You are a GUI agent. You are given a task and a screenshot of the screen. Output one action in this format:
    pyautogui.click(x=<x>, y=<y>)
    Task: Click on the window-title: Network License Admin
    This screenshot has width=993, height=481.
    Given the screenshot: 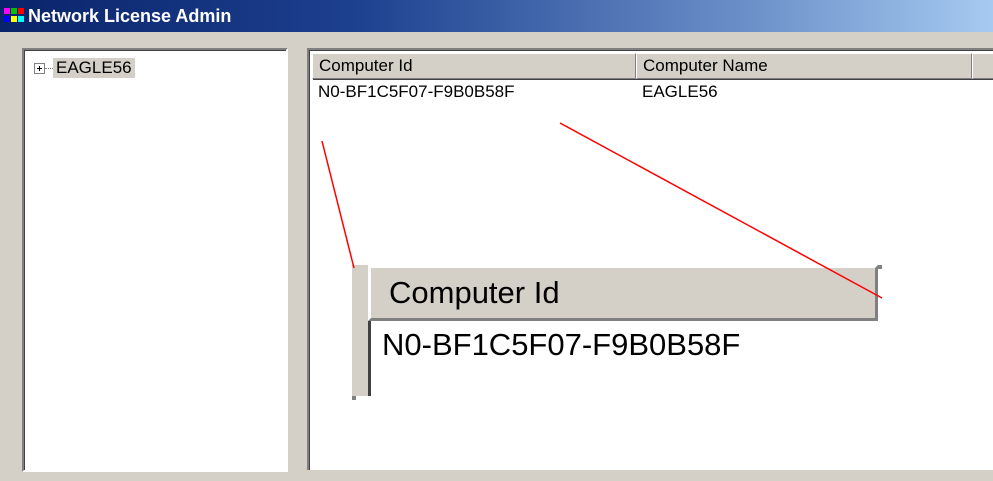 What is the action you would take?
    pyautogui.click(x=130, y=15)
    